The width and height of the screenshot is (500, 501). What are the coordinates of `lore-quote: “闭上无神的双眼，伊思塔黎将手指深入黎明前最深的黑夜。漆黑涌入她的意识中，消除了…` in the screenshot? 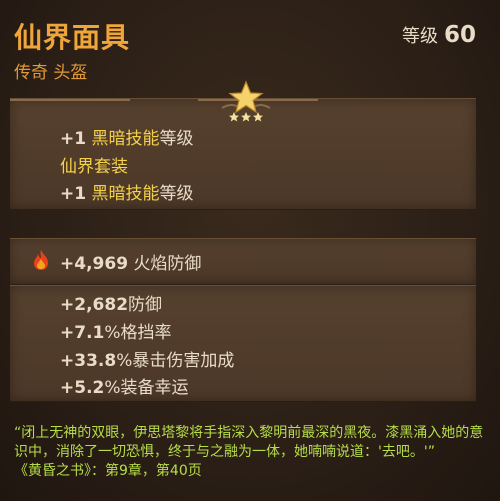 It's located at (249, 442).